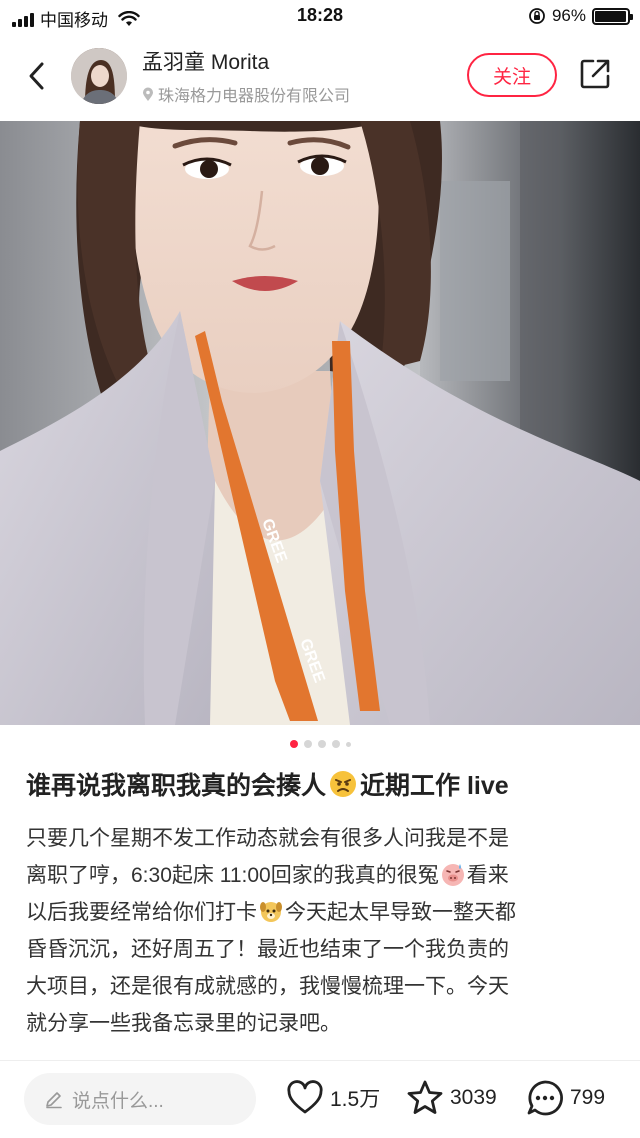 Image resolution: width=640 pixels, height=1138 pixels. Describe the element at coordinates (267, 838) in the screenshot. I see `post-body-text: 只要几个星期不发工作动态就会有很多人问我是不是` at that location.